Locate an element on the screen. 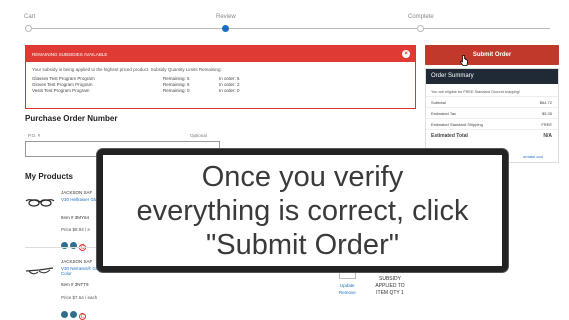 The width and height of the screenshot is (569, 320). summary-row-label: Subtotal is located at coordinates (438, 102).